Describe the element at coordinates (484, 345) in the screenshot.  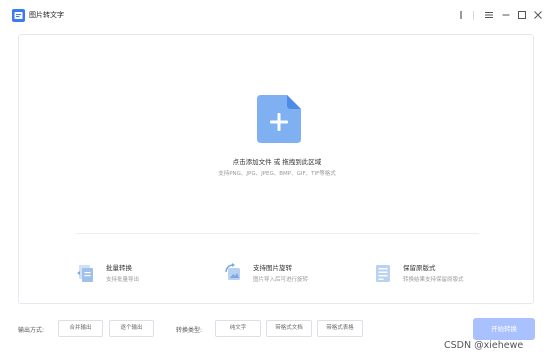
I see `watermark-text: CSDN @xiehewe` at that location.